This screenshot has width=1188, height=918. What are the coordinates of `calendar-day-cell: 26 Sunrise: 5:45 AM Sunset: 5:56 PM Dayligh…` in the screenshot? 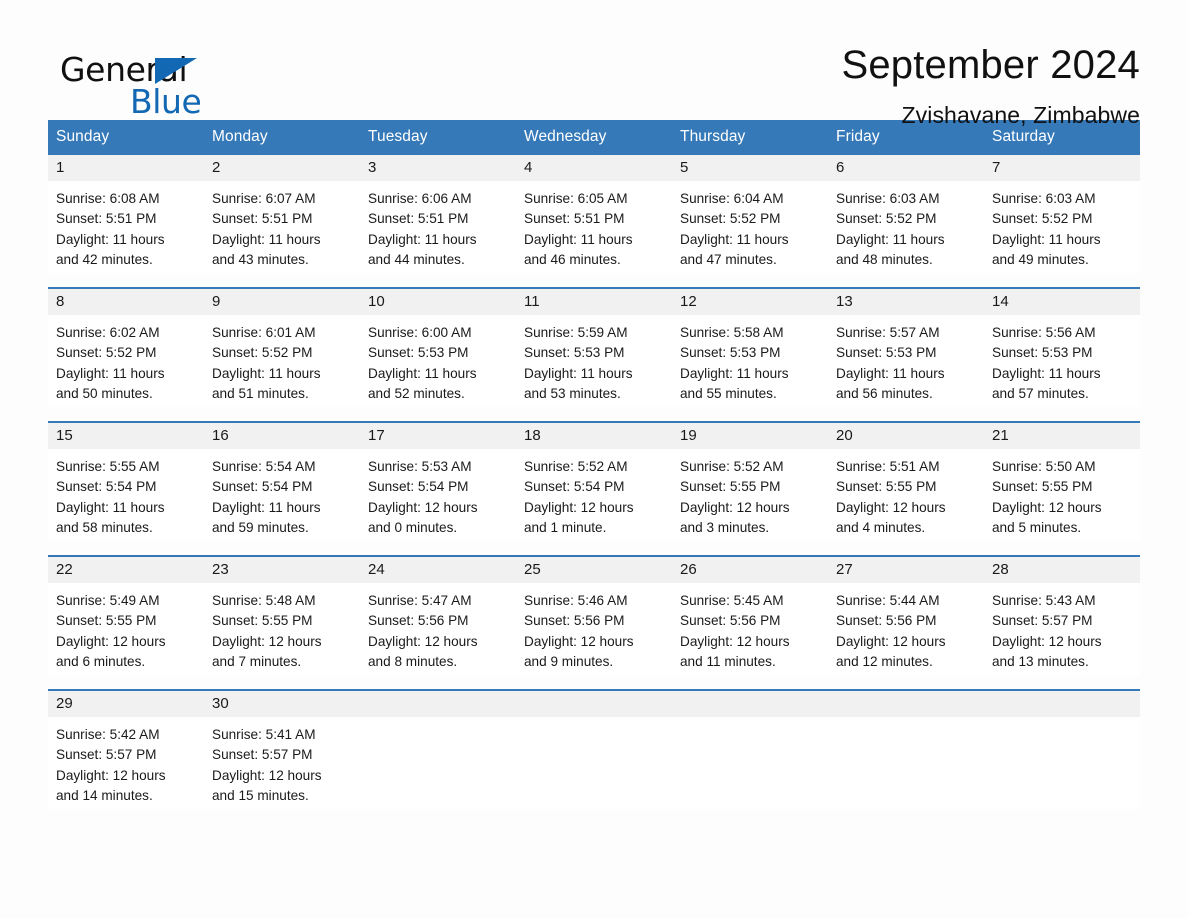 It's located at (750, 615).